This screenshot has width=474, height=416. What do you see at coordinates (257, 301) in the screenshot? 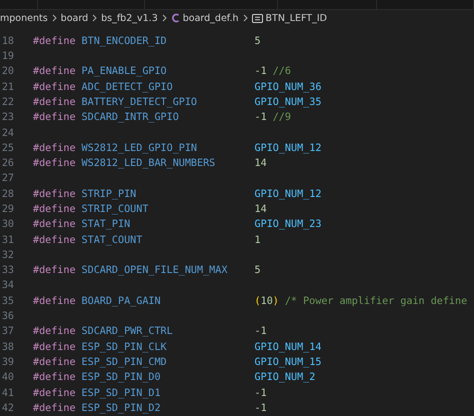
I see `macro-value: (` at bounding box center [257, 301].